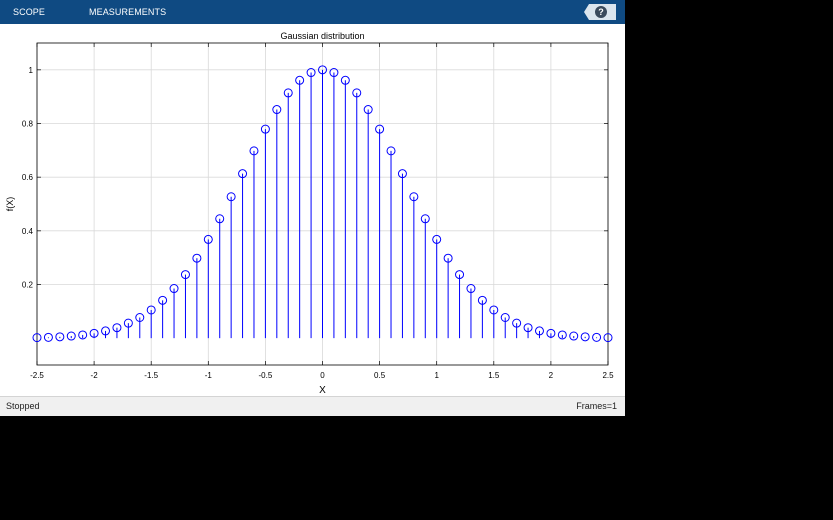 The width and height of the screenshot is (833, 520). Describe the element at coordinates (608, 375) in the screenshot. I see `x-tick-label: 2.5` at that location.